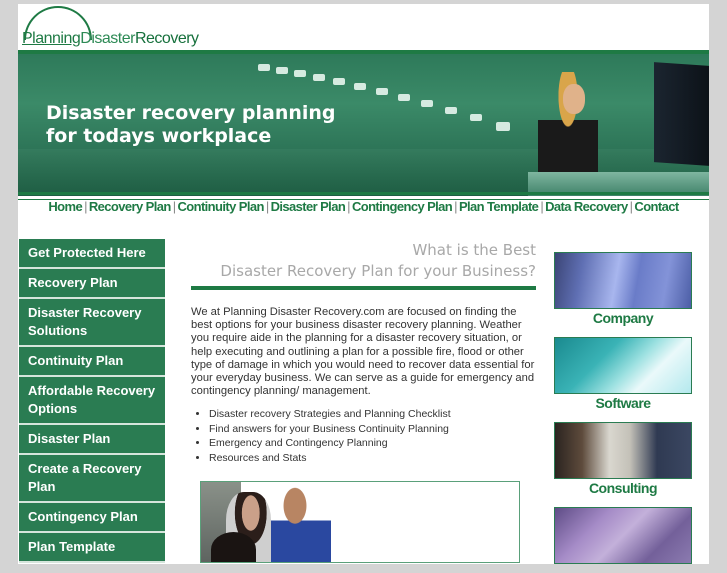 The width and height of the screenshot is (727, 573). Describe the element at coordinates (623, 365) in the screenshot. I see `software-keyboard-cd-image` at that location.